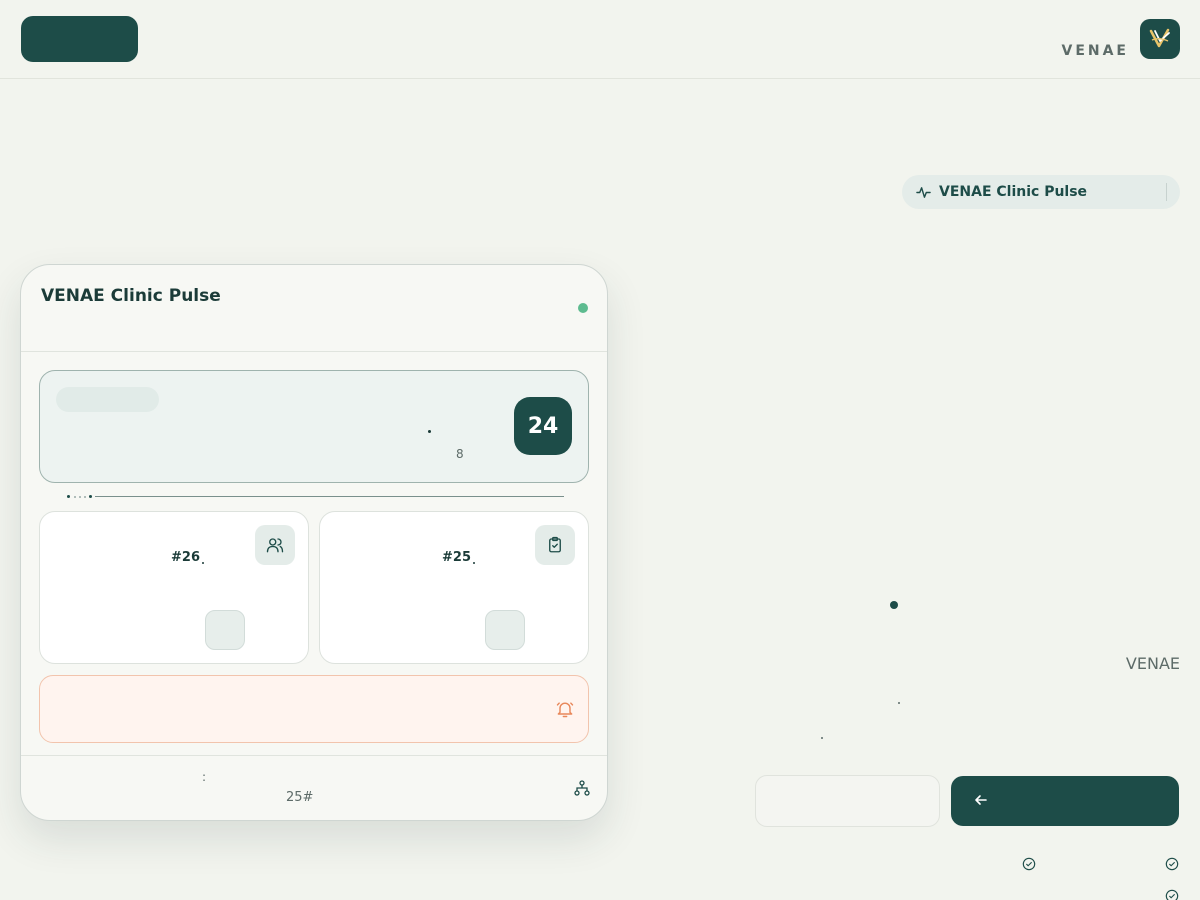 Image resolution: width=1200 pixels, height=900 pixels. What do you see at coordinates (429, 431) in the screenshot?
I see `hero-dot` at bounding box center [429, 431].